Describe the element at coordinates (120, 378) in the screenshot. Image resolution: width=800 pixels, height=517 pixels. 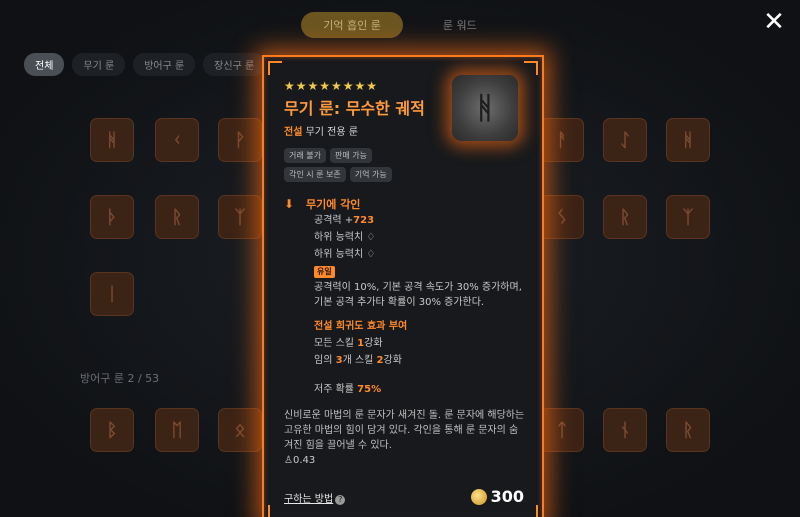
I see `section-armor-count: 방어구 룬 2 / 53` at that location.